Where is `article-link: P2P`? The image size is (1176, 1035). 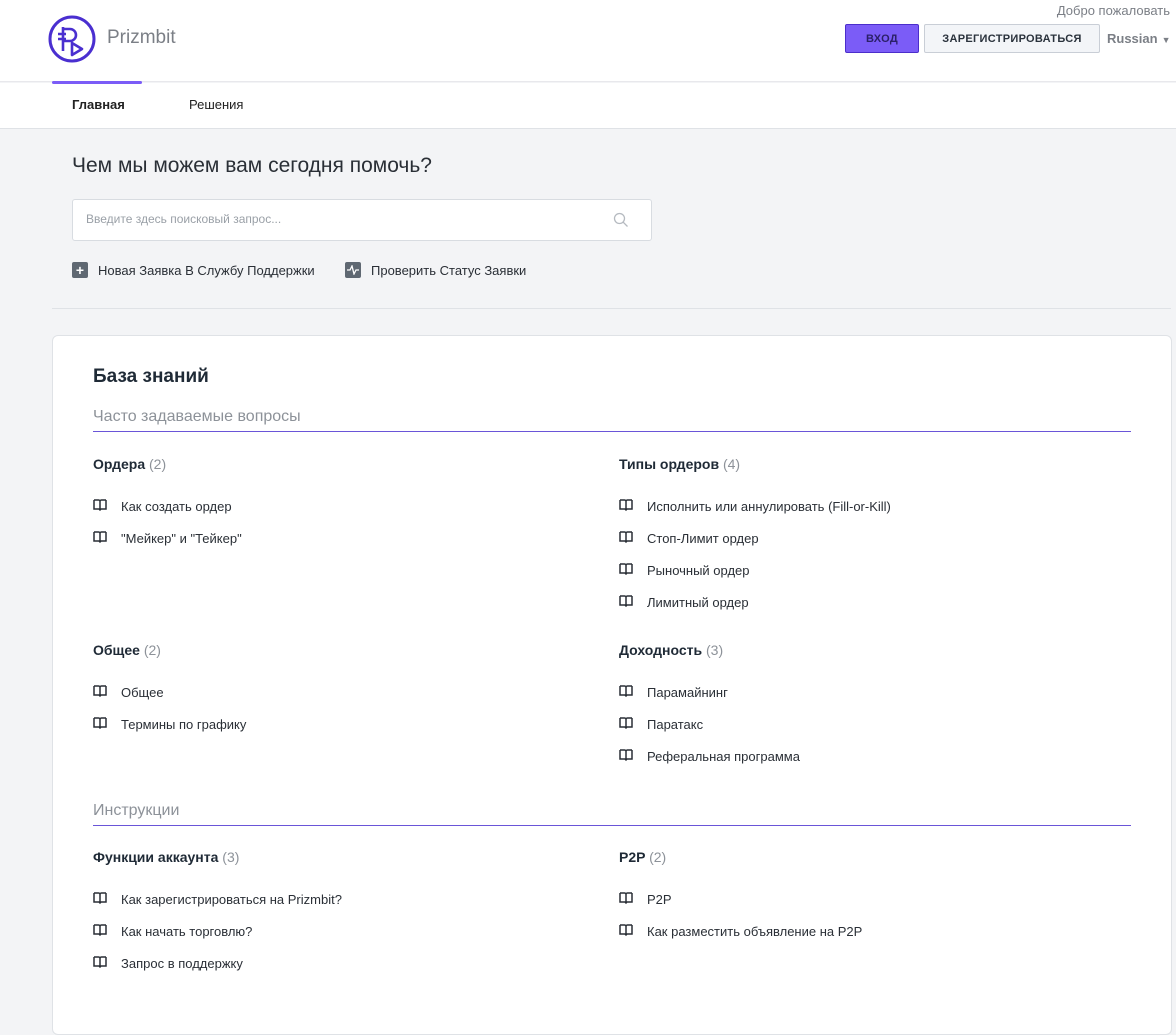
article-link: P2P is located at coordinates (859, 899).